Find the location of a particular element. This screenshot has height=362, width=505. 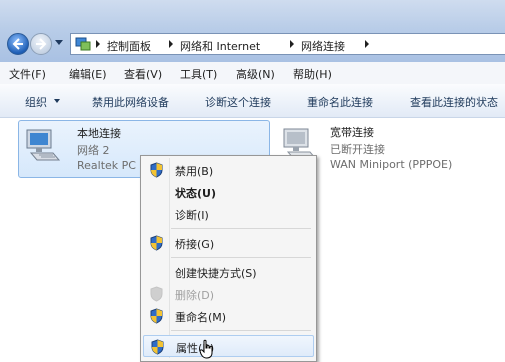

menu-label: 删除(D) is located at coordinates (195, 295).